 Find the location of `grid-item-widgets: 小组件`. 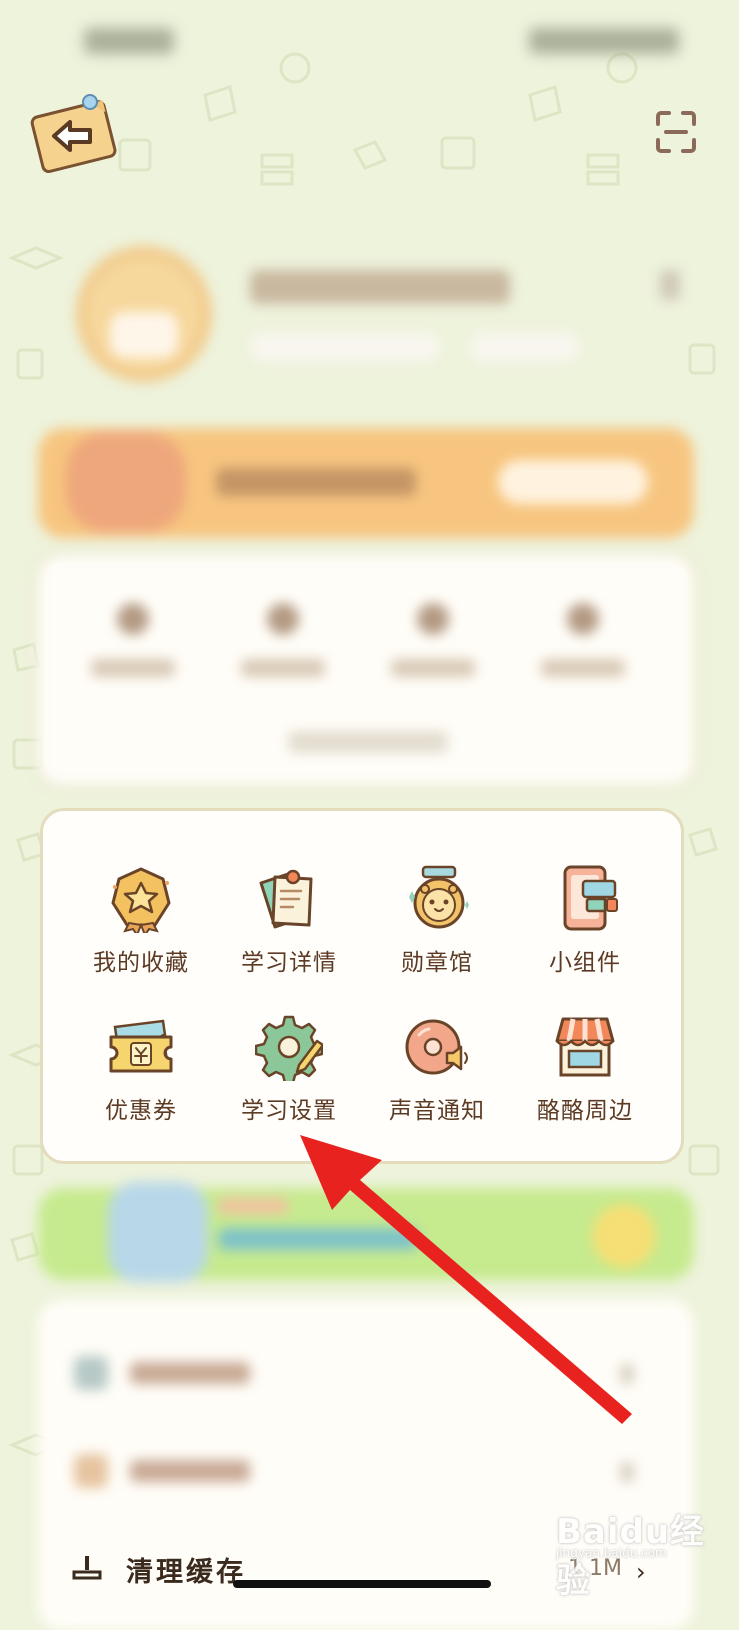

grid-item-widgets: 小组件 is located at coordinates (585, 923).